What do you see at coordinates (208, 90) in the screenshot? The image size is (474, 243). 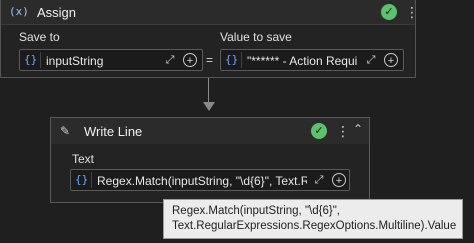 I see `sequence-connector-line` at bounding box center [208, 90].